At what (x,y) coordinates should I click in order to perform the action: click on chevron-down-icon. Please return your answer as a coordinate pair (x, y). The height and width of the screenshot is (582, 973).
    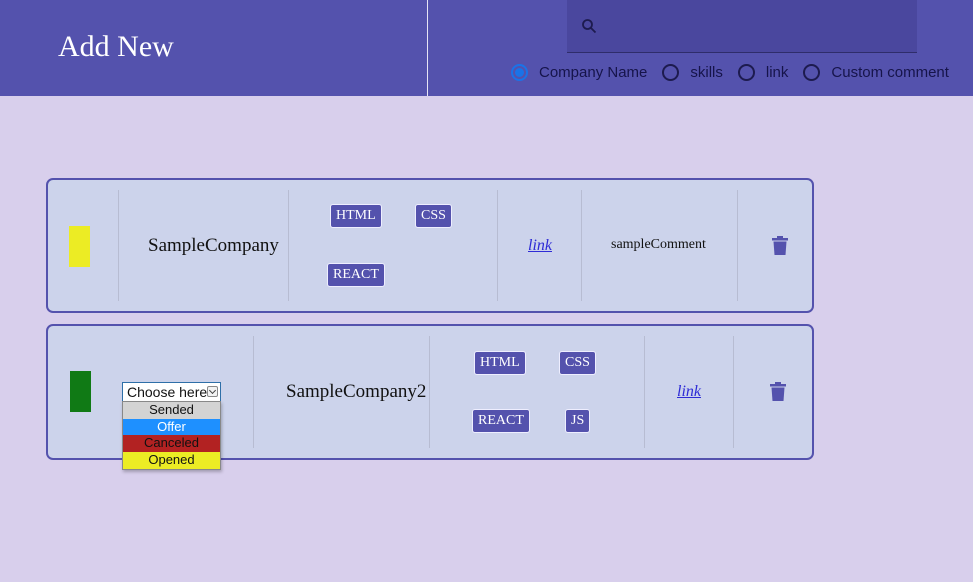
    Looking at the image, I should click on (212, 391).